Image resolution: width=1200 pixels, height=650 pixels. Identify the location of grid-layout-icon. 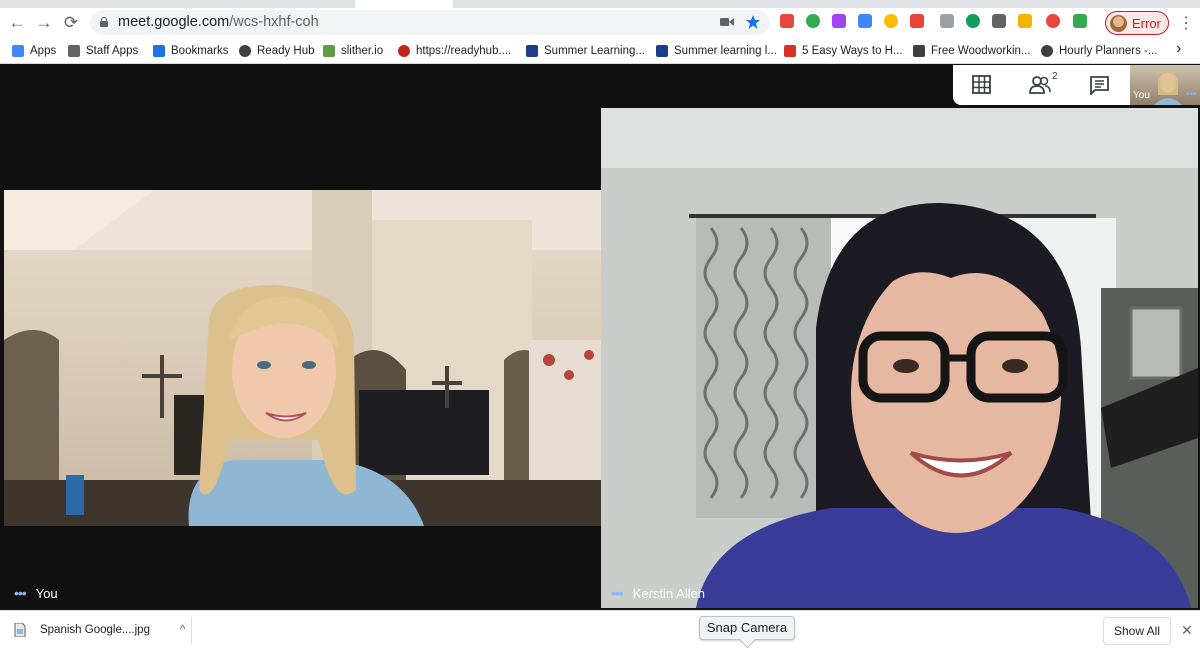
(982, 85).